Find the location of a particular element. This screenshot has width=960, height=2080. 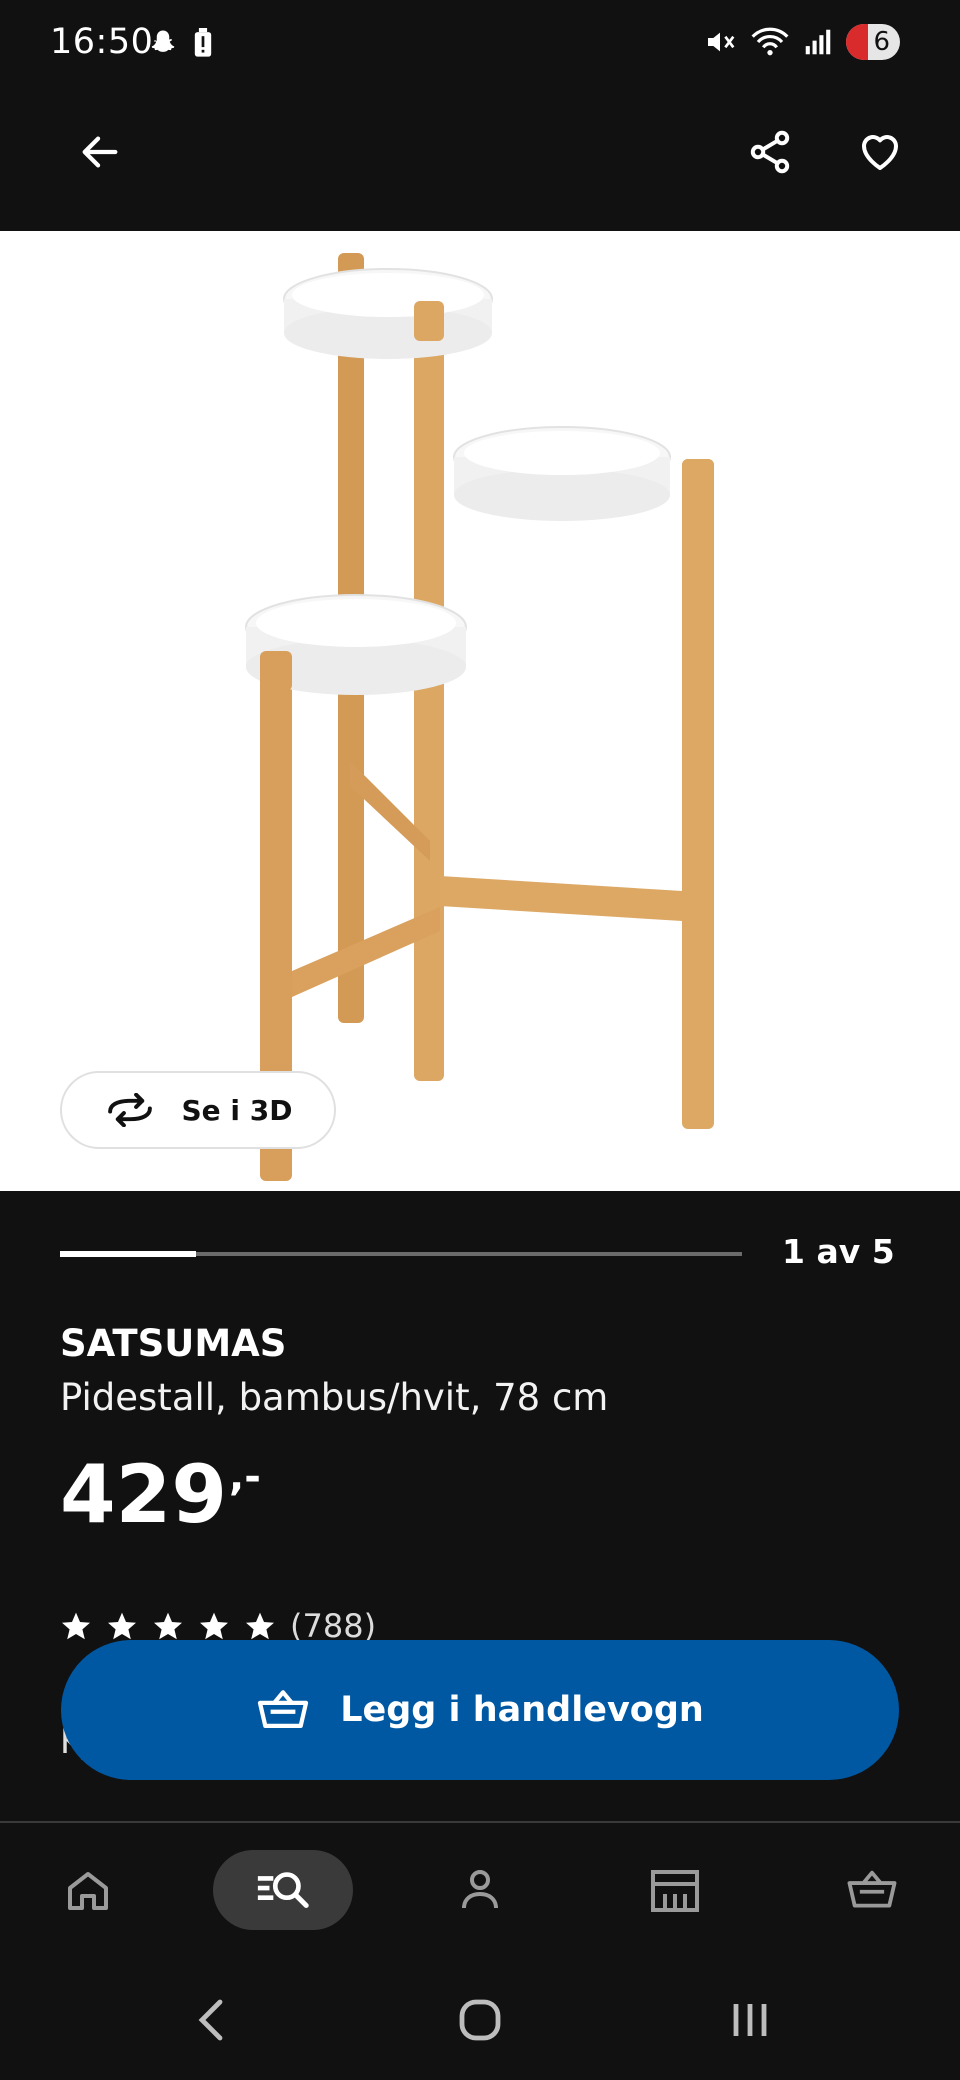

profile-icon is located at coordinates (480, 1889).